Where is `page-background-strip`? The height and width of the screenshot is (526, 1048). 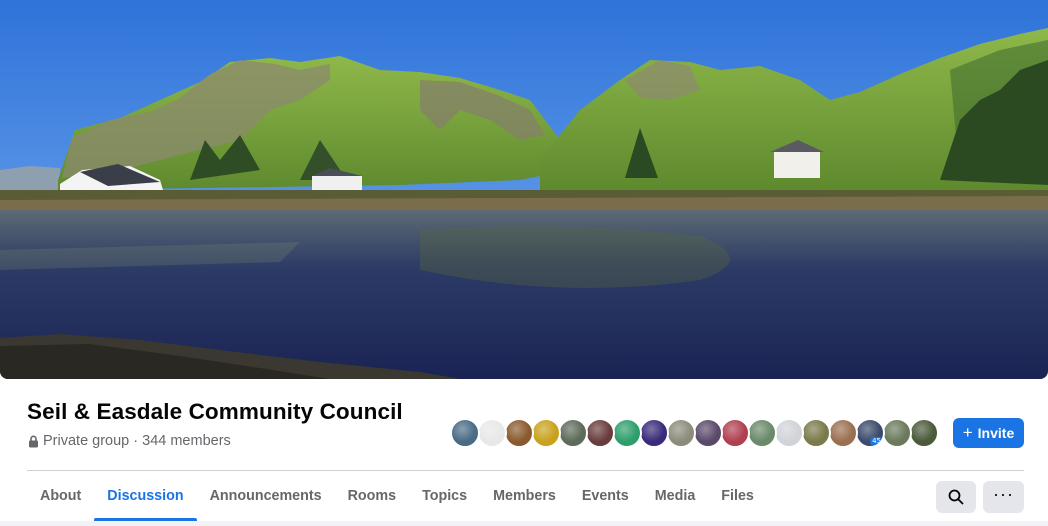
page-background-strip is located at coordinates (524, 523).